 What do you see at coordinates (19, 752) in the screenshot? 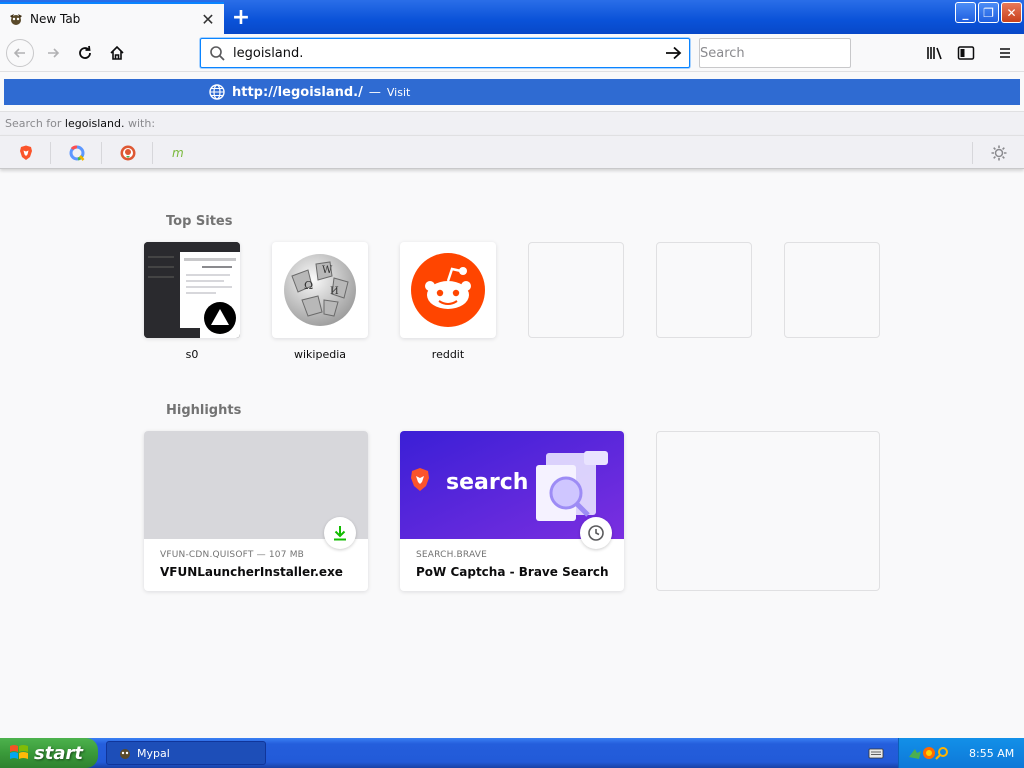
I see `windows-logo-icon` at bounding box center [19, 752].